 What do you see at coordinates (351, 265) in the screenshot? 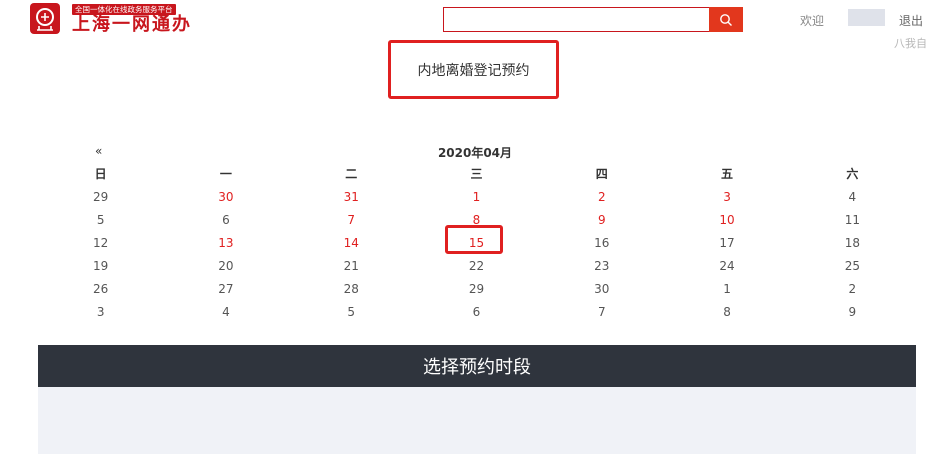
I see `calendar-day: 21` at bounding box center [351, 265].